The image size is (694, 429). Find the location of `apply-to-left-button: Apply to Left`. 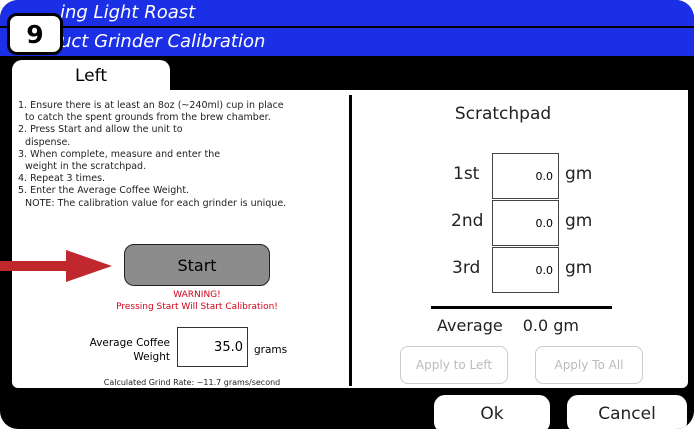

apply-to-left-button: Apply to Left is located at coordinates (454, 365).